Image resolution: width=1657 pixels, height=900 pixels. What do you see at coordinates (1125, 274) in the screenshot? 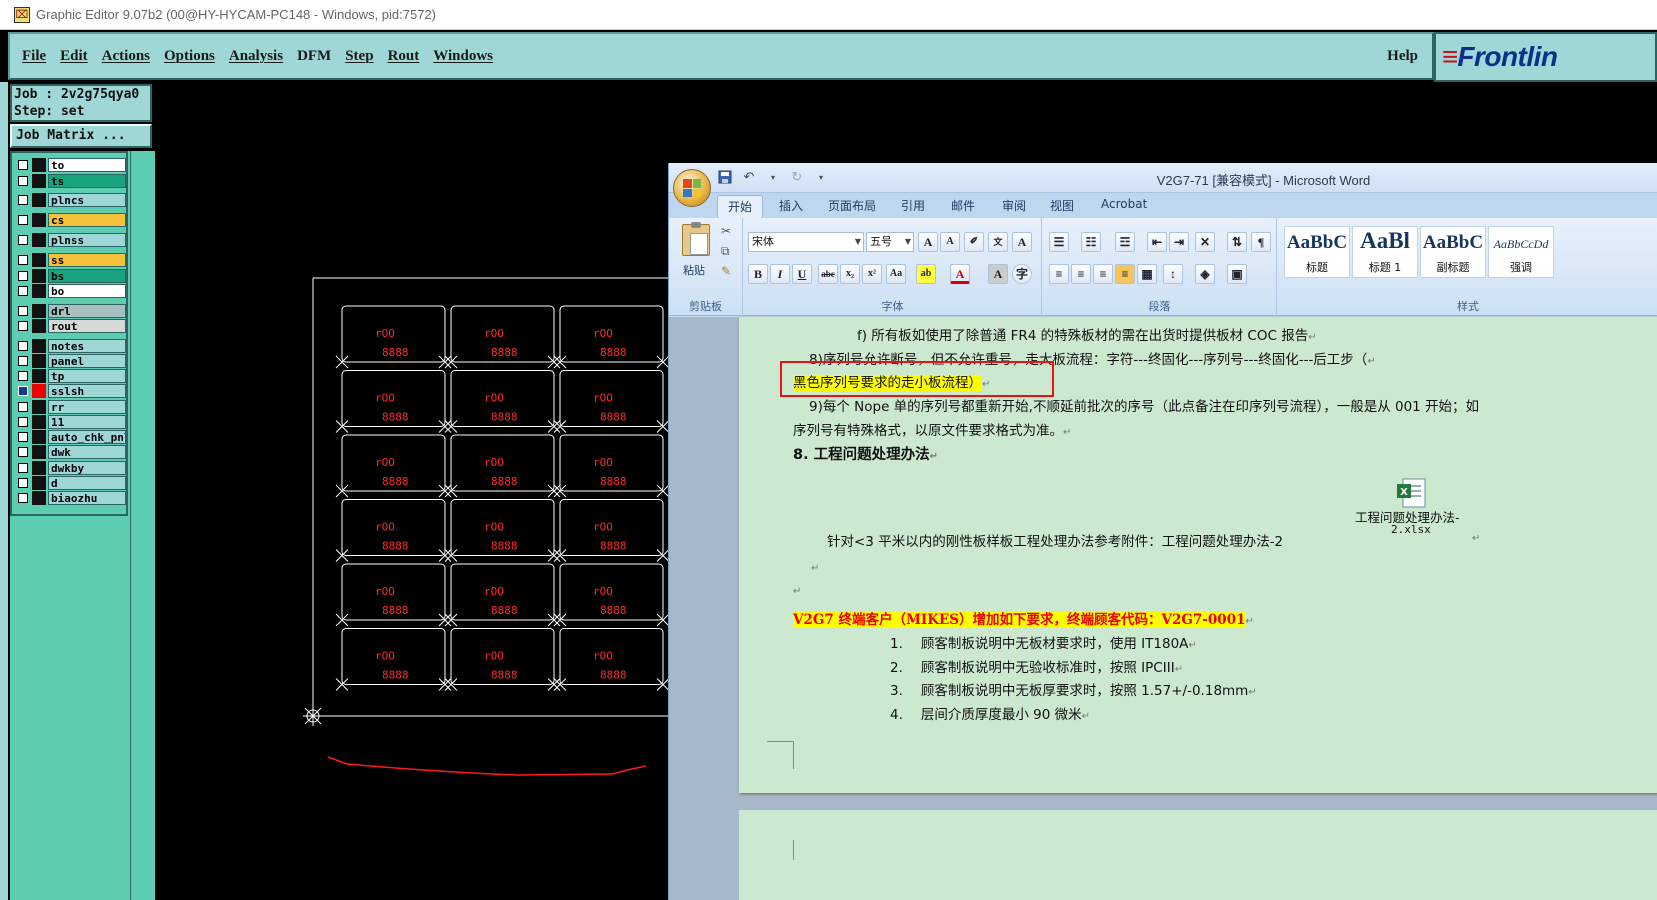
I see `justify-icon: ≡` at bounding box center [1125, 274].